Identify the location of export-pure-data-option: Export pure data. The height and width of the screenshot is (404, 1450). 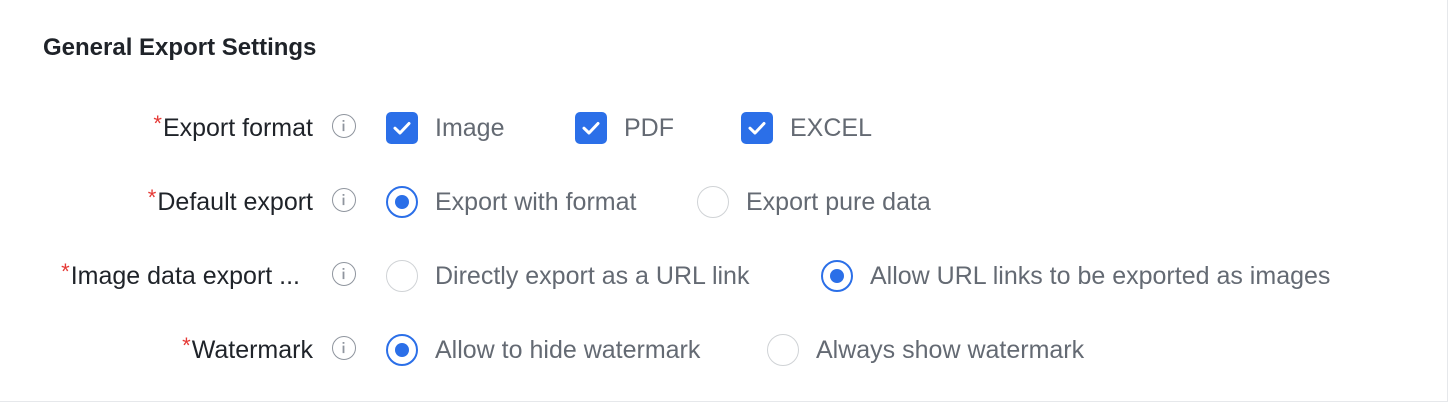
(814, 202).